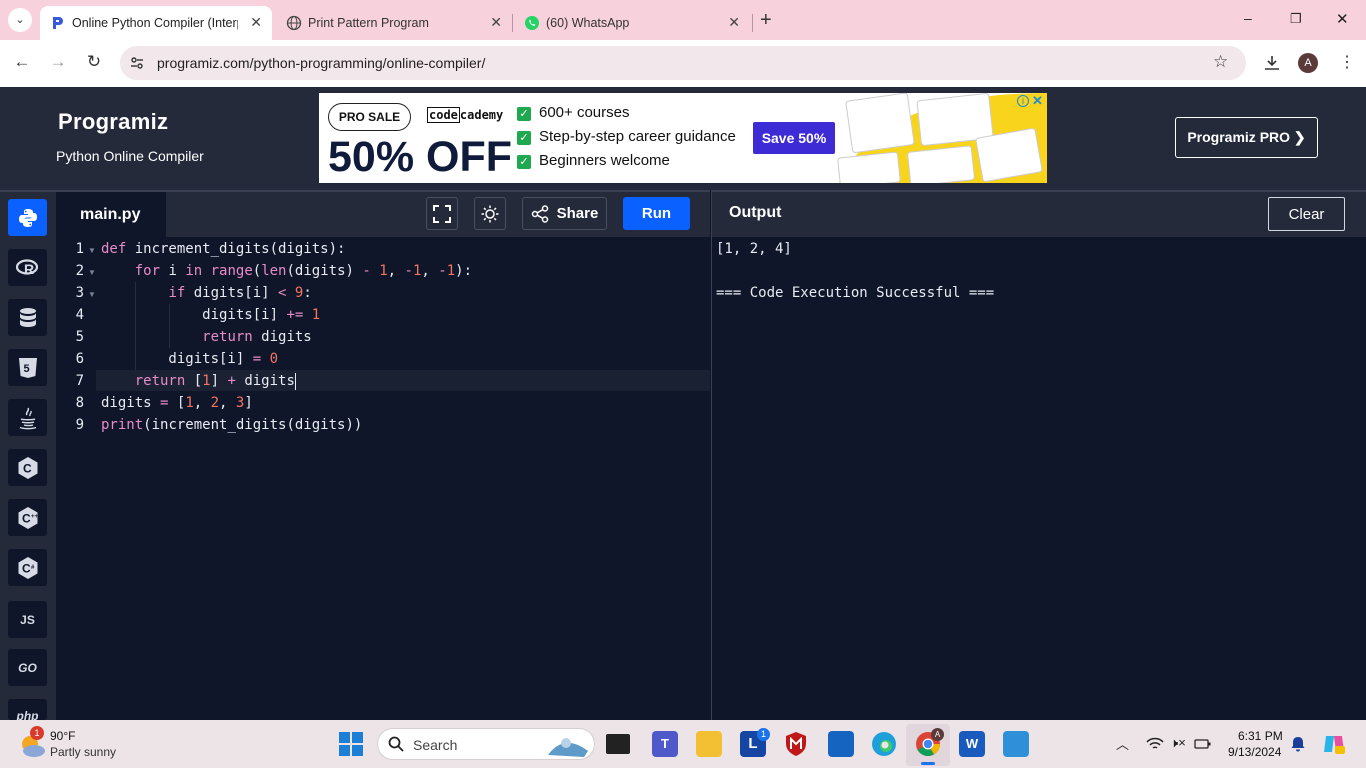 Image resolution: width=1366 pixels, height=768 pixels. I want to click on reload-icon: ↻, so click(94, 62).